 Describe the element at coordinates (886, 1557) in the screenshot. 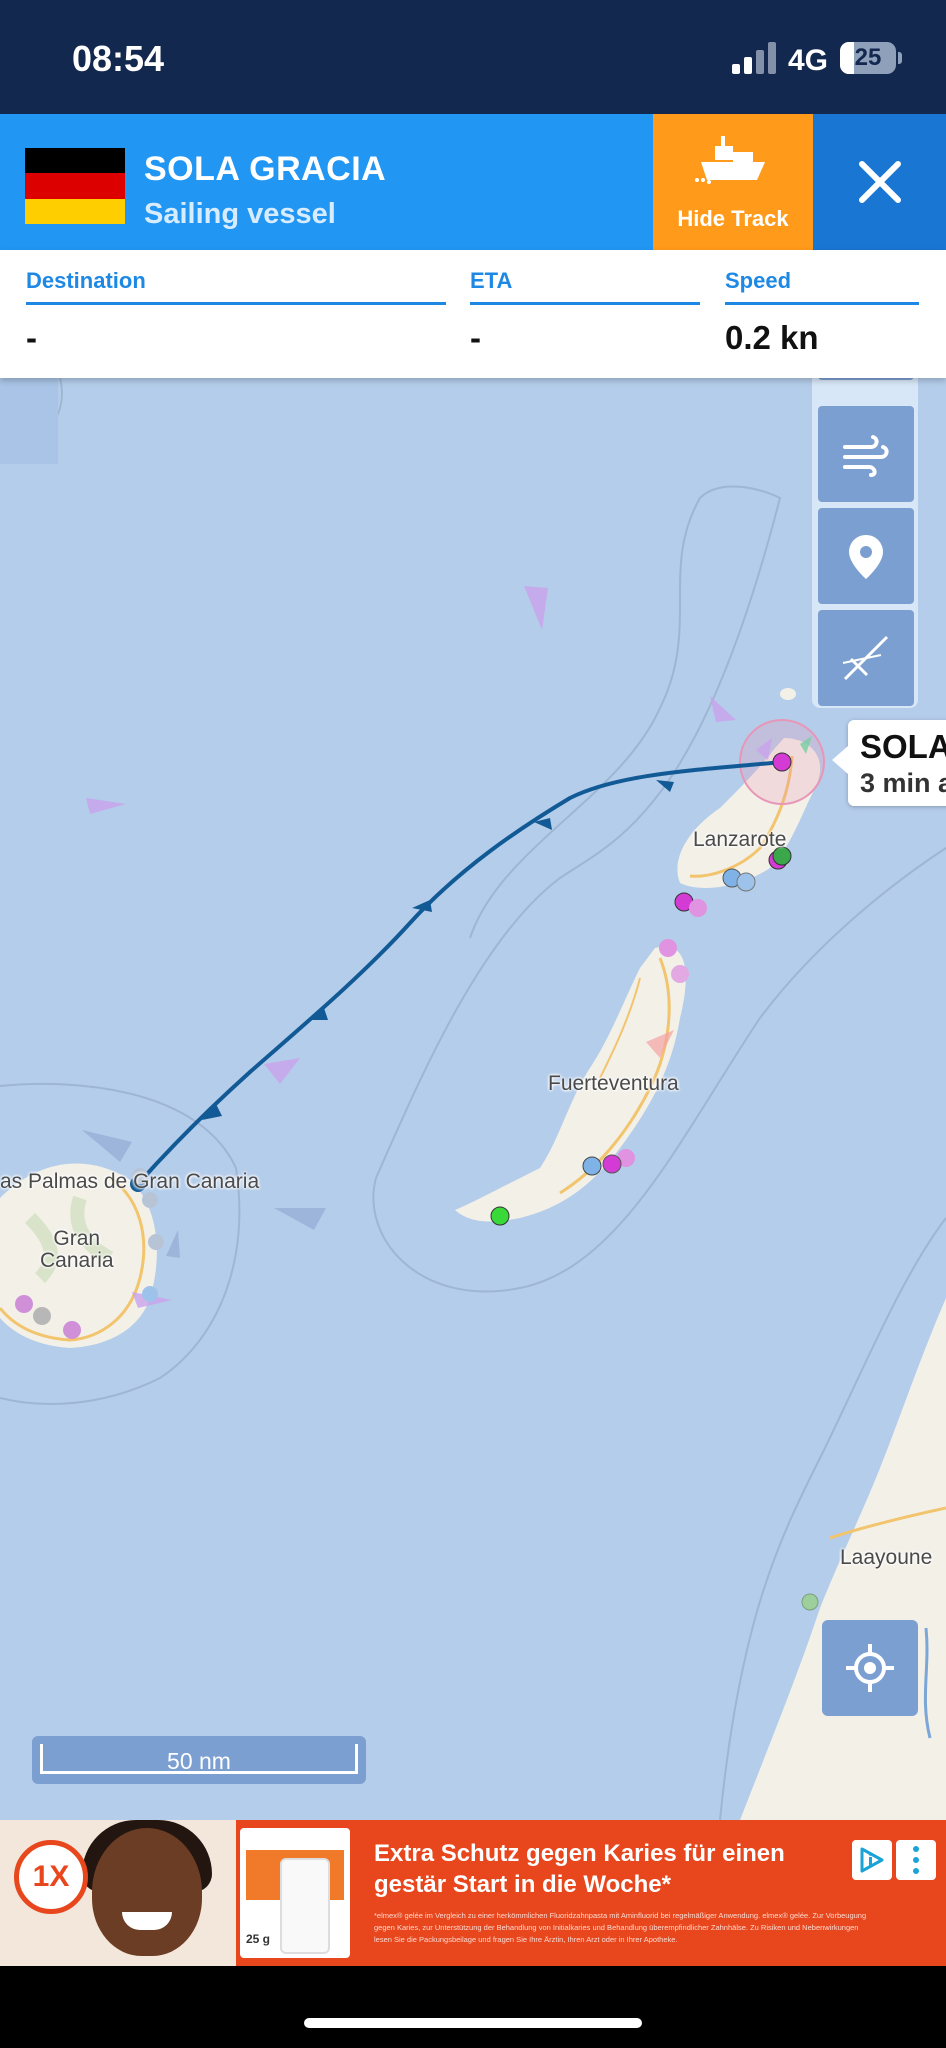

I see `label-laayoune: Laayoune` at that location.